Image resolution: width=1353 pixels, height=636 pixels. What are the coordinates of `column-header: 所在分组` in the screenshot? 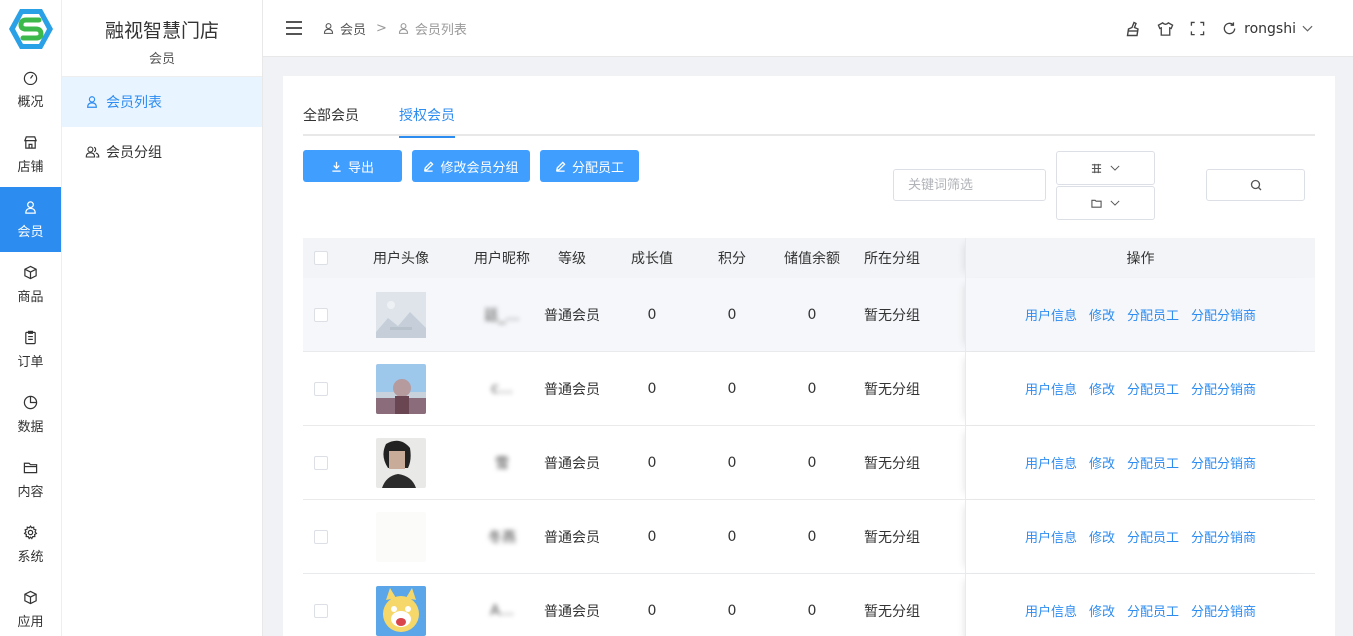 It's located at (892, 259).